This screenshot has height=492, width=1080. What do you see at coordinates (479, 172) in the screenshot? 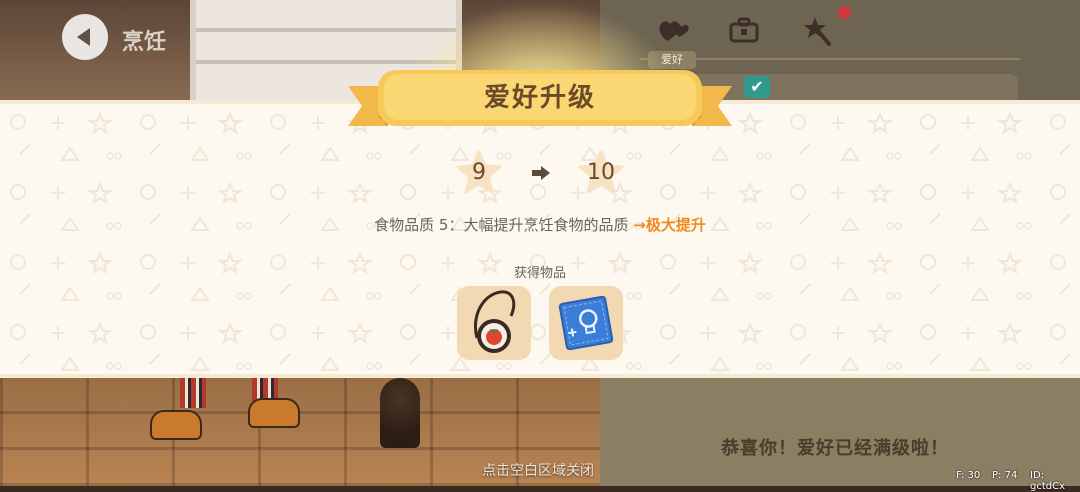
I see `level-from: 9` at bounding box center [479, 172].